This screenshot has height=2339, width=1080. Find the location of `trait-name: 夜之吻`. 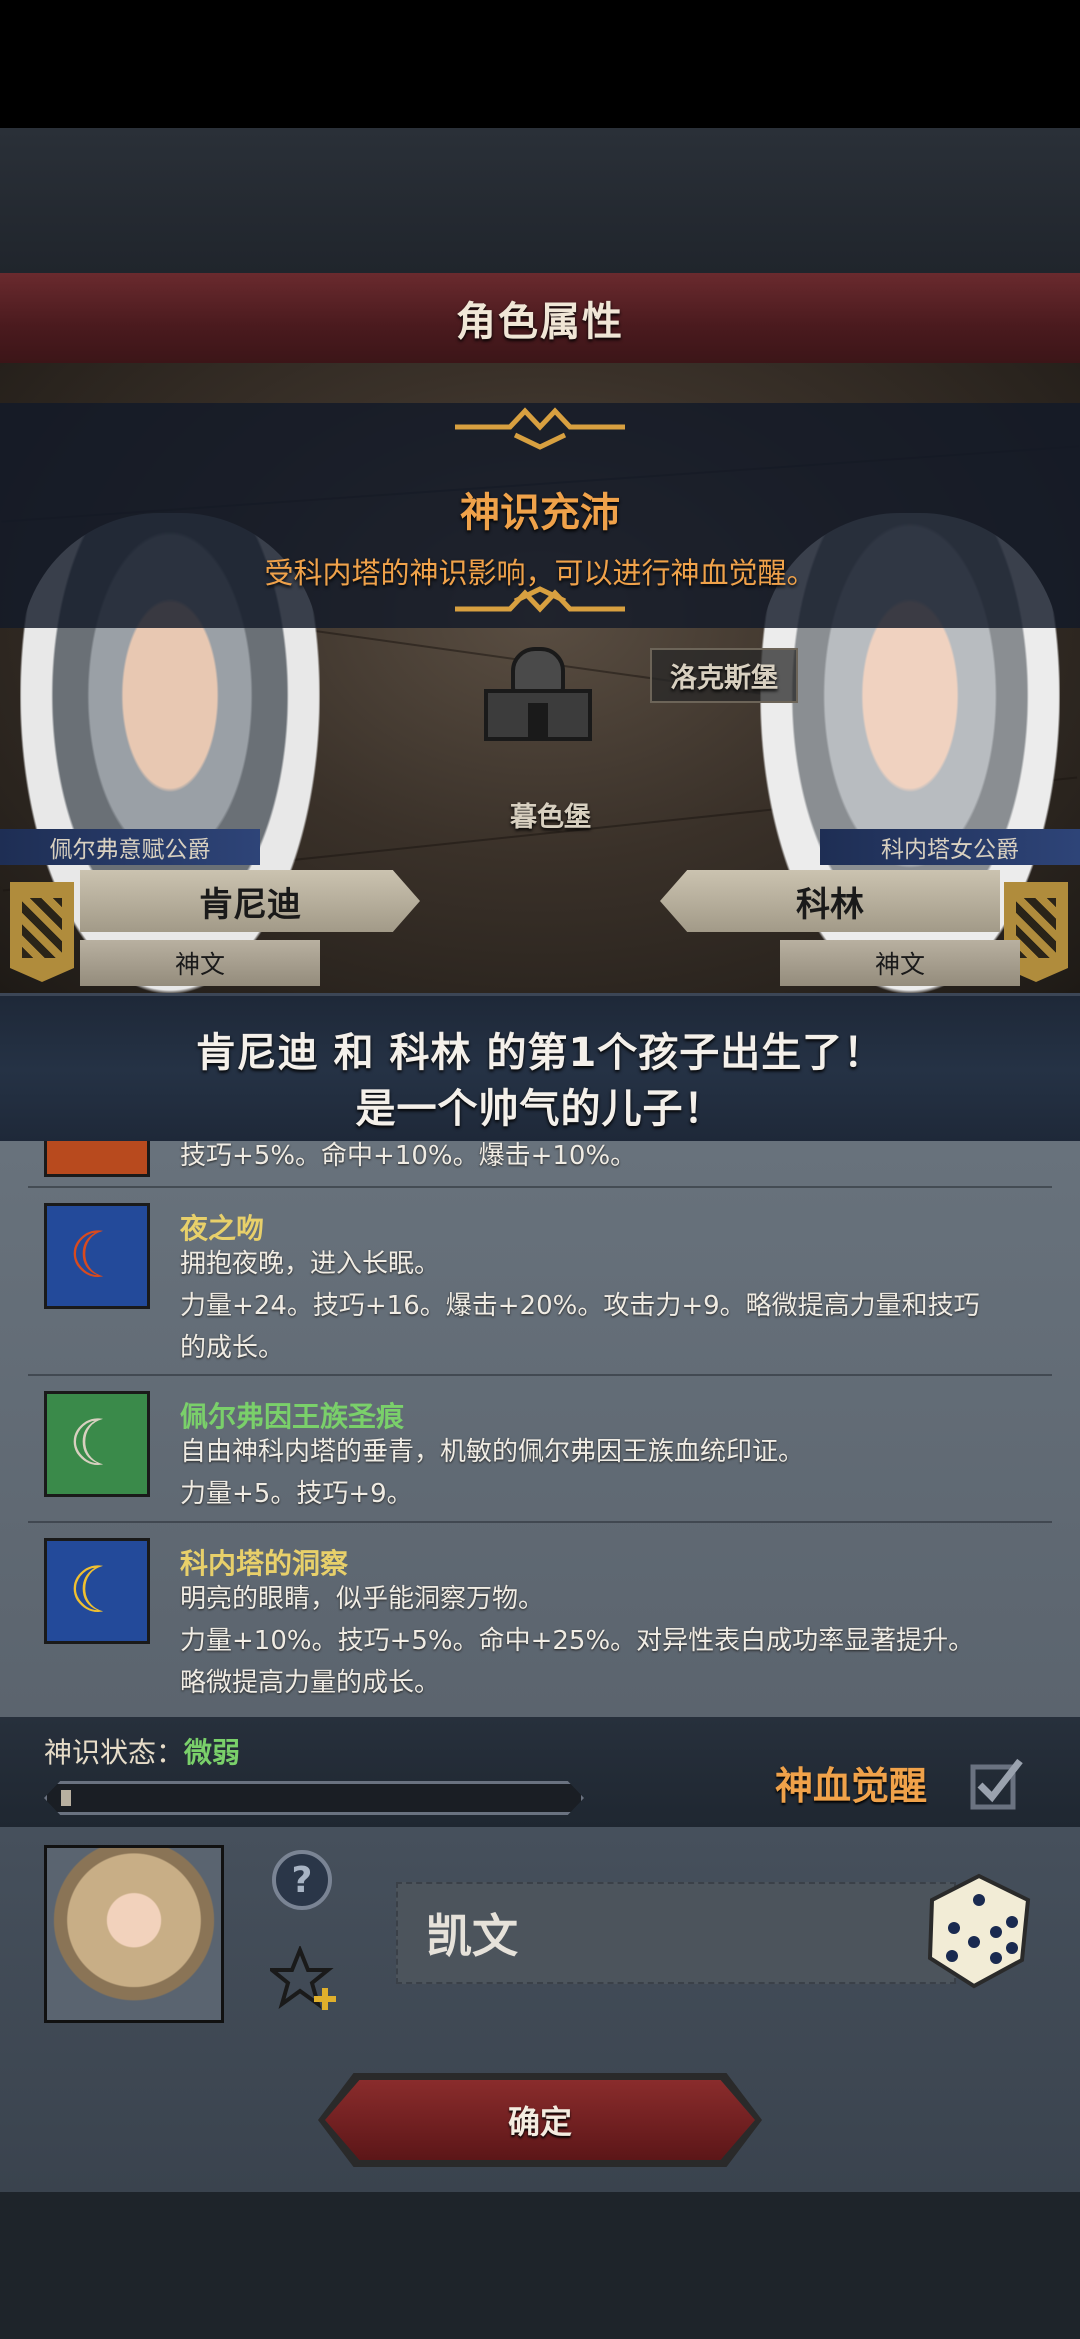

trait-name: 夜之吻 is located at coordinates (222, 1228).